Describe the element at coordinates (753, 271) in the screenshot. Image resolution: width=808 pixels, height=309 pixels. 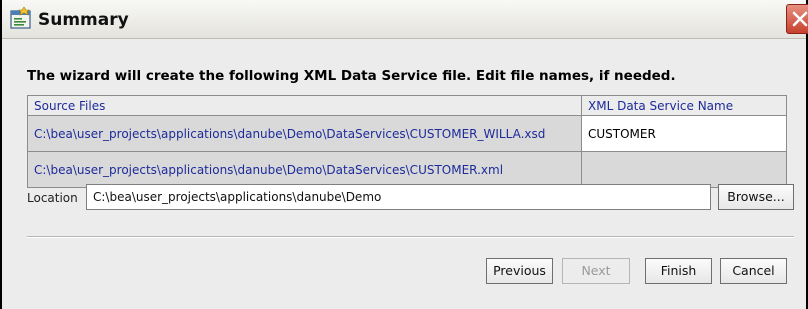
I see `cancel-button: Cancel` at that location.